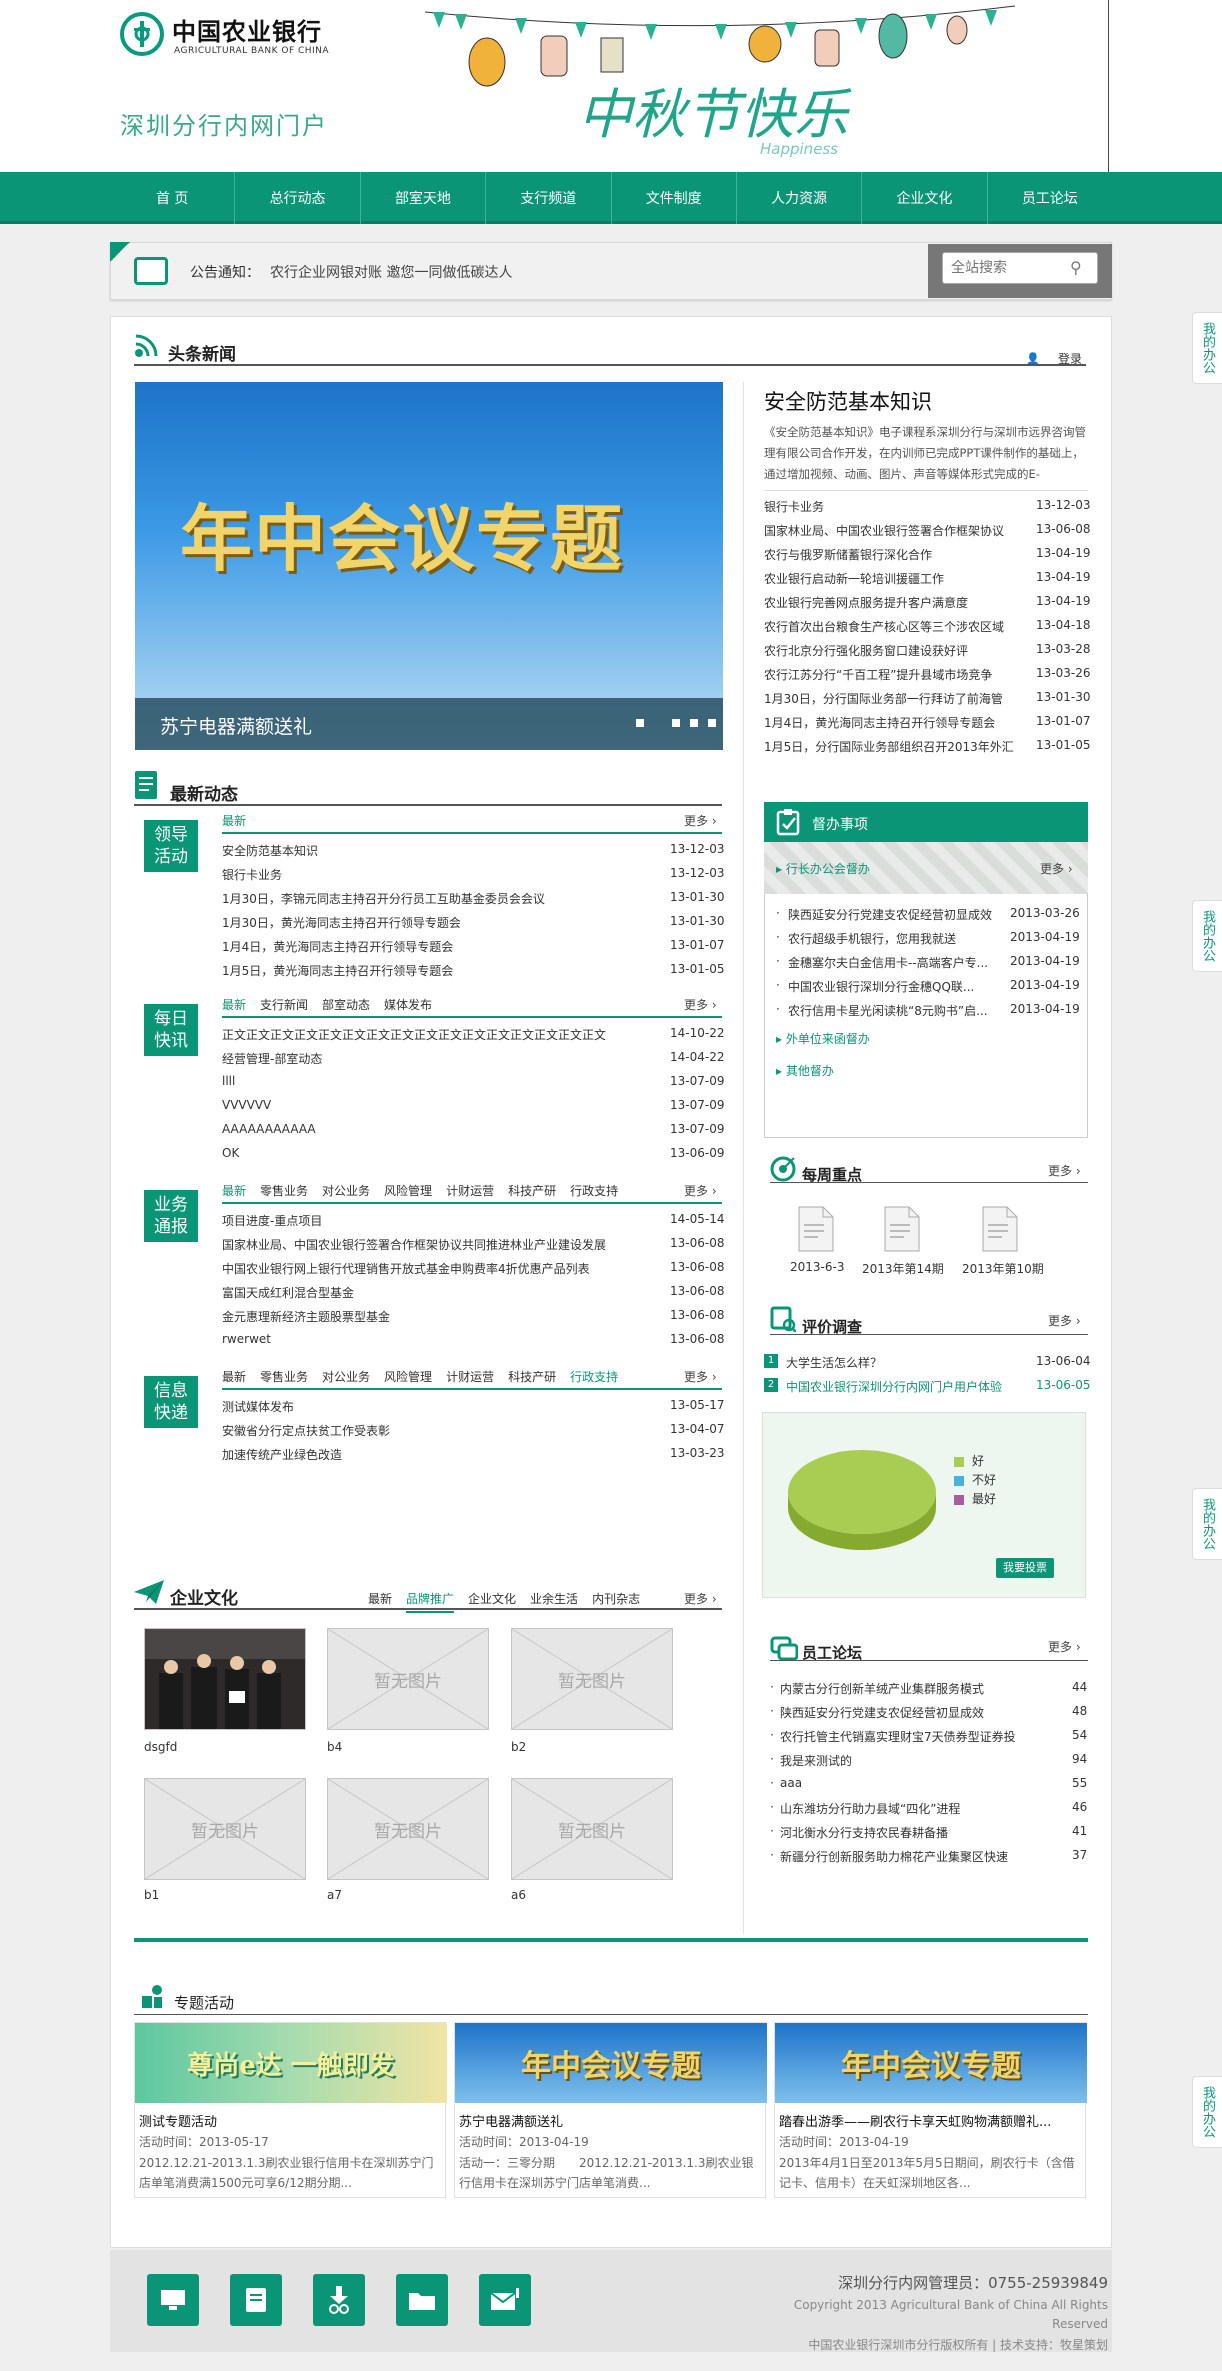 The width and height of the screenshot is (1222, 2371). What do you see at coordinates (270, 850) in the screenshot?
I see `news-item: 安全防范基本知识` at bounding box center [270, 850].